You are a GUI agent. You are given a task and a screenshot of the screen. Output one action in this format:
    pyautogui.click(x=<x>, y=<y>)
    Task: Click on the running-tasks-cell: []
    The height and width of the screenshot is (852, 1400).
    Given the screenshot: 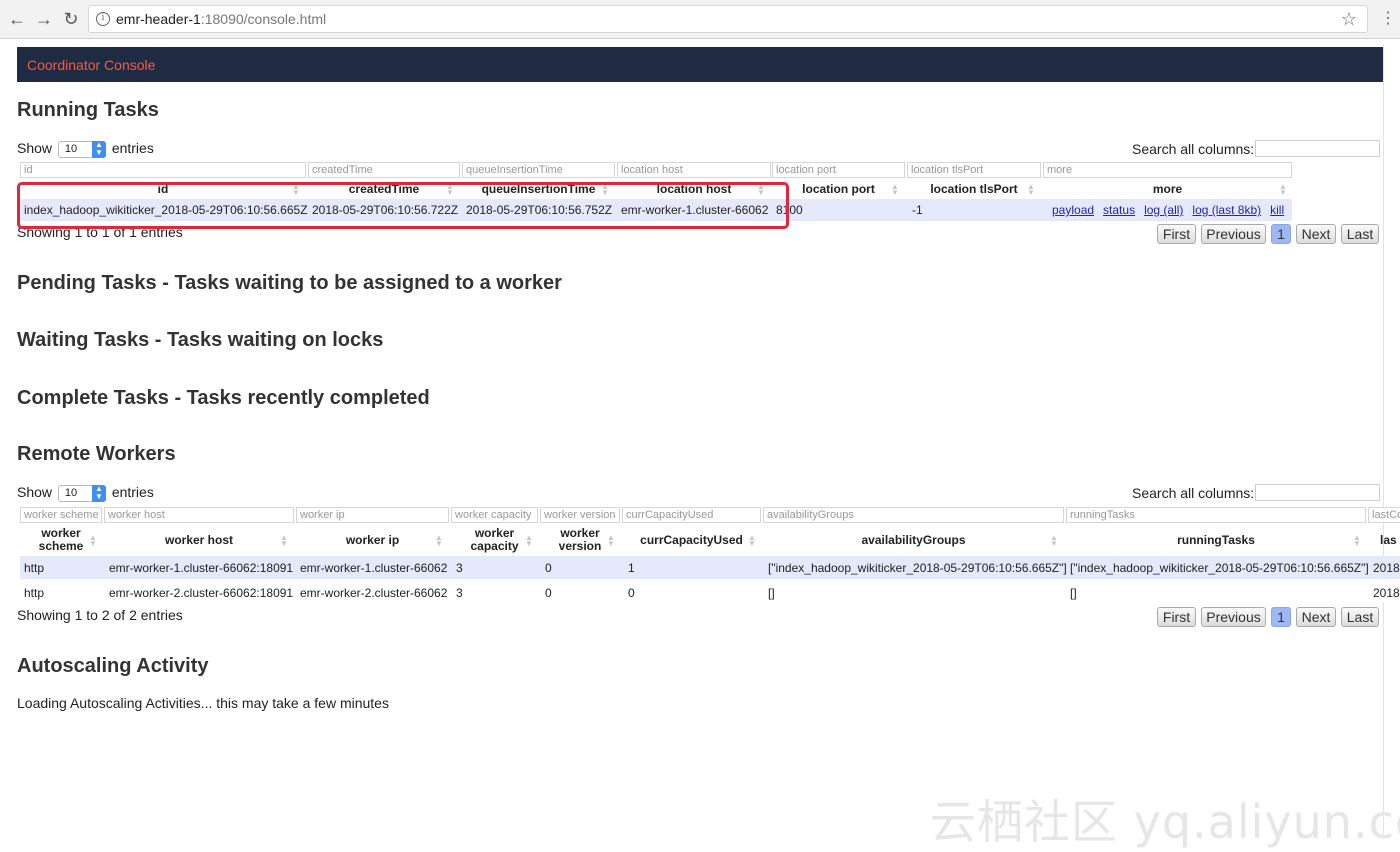 What is the action you would take?
    pyautogui.click(x=1073, y=593)
    